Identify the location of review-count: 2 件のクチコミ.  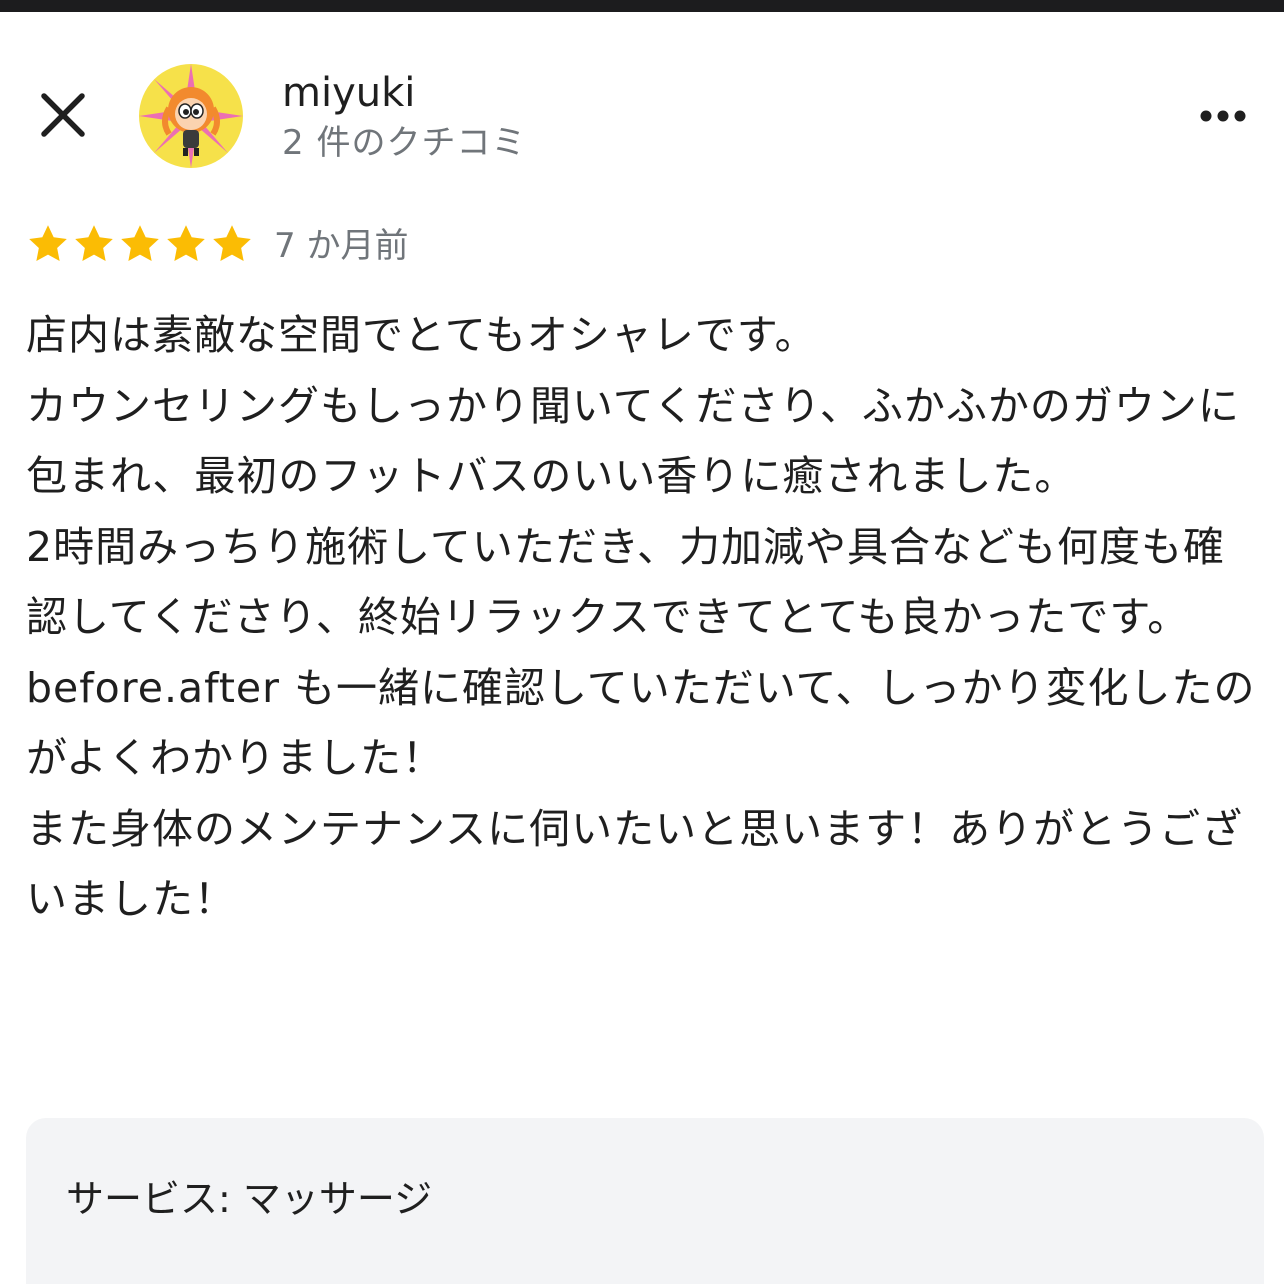
(404, 143).